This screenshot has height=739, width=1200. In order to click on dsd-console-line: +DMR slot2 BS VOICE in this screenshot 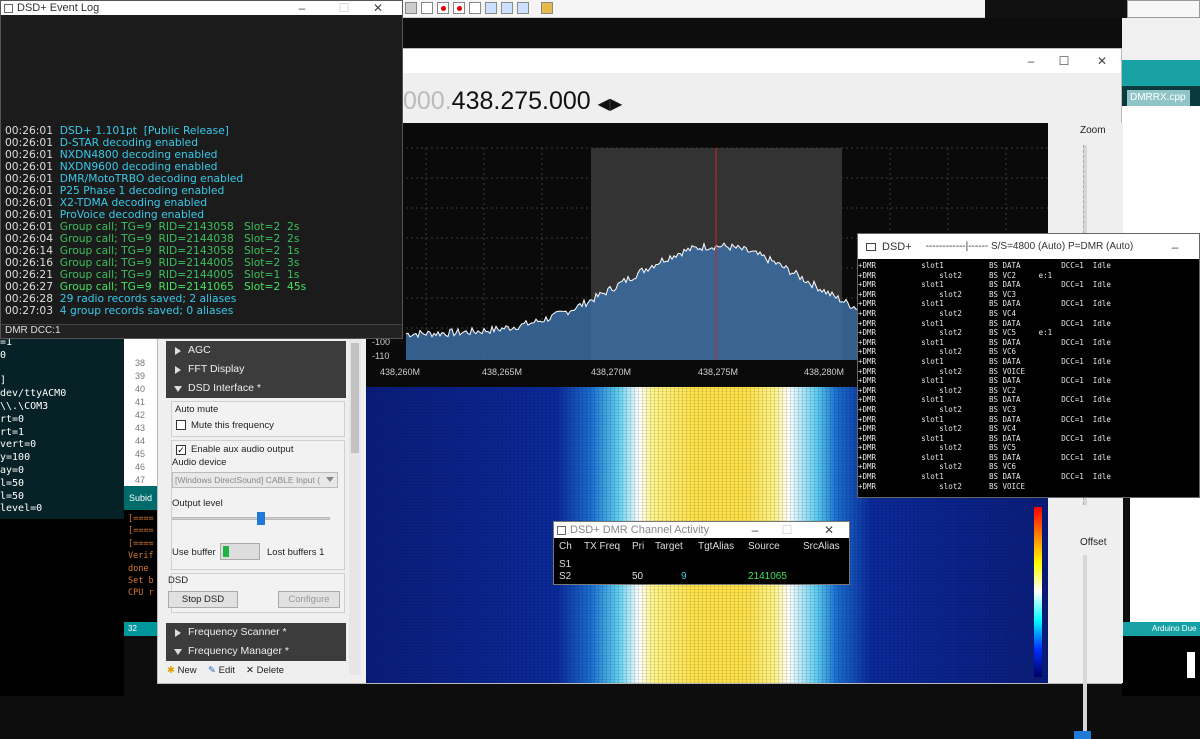, I will do `click(942, 486)`.